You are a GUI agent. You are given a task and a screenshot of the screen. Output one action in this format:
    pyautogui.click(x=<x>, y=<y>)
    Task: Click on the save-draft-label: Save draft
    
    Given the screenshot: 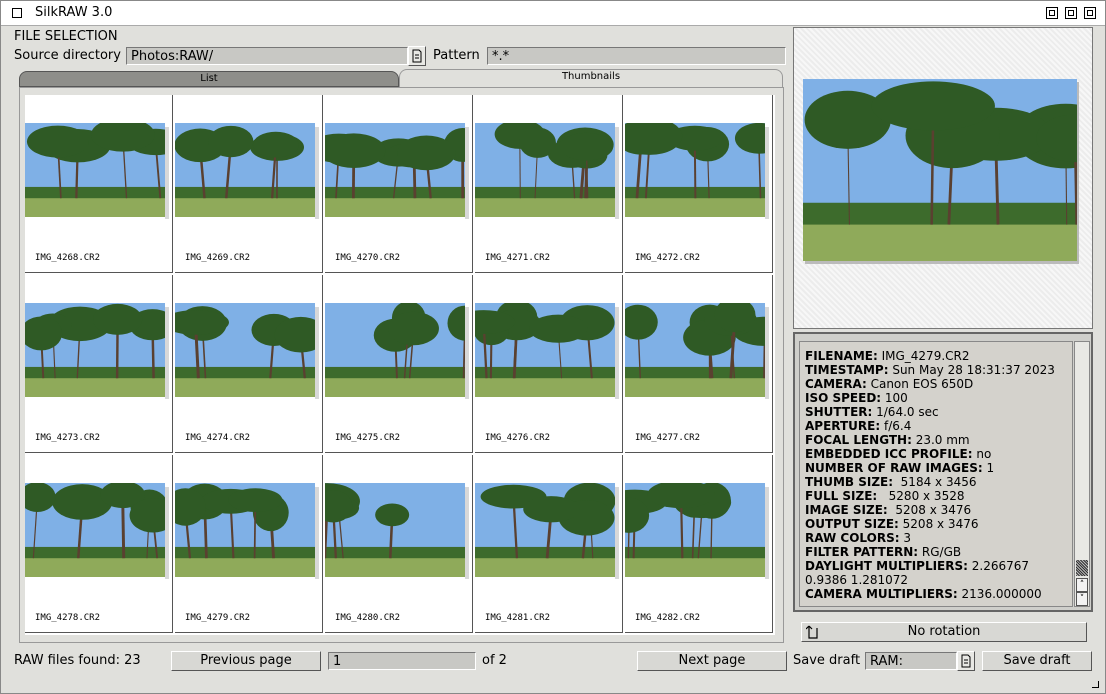 What is the action you would take?
    pyautogui.click(x=827, y=660)
    